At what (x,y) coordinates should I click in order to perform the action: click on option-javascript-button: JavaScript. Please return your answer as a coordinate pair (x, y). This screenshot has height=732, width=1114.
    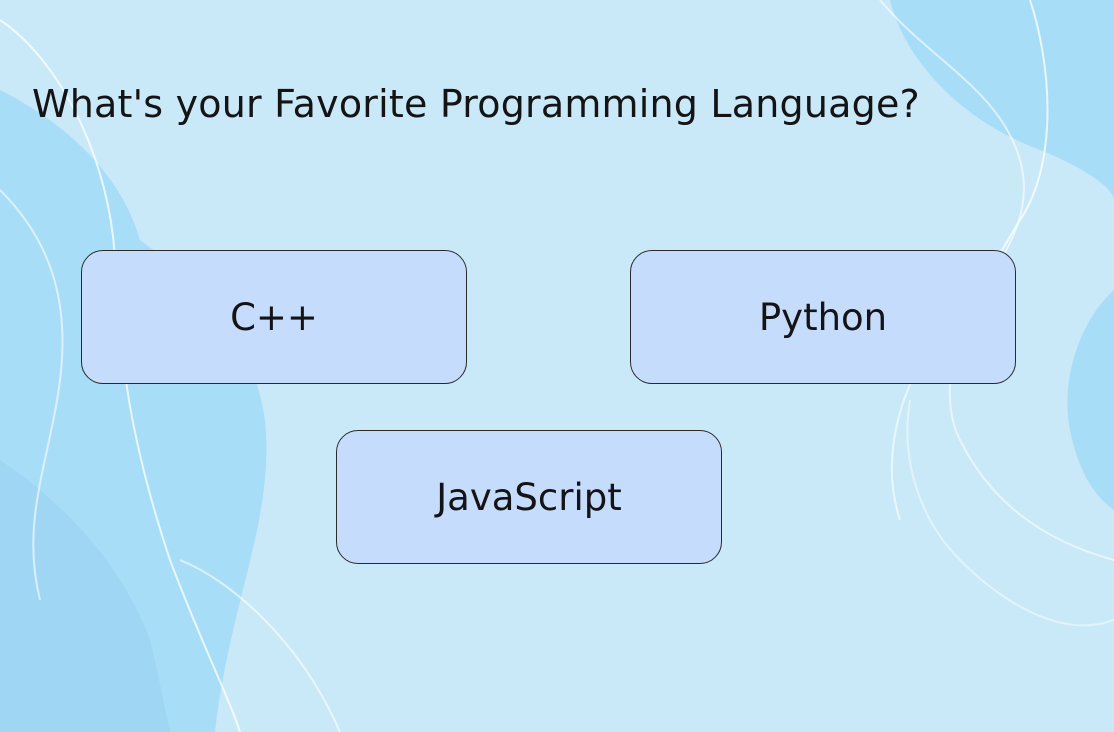
    Looking at the image, I should click on (529, 497).